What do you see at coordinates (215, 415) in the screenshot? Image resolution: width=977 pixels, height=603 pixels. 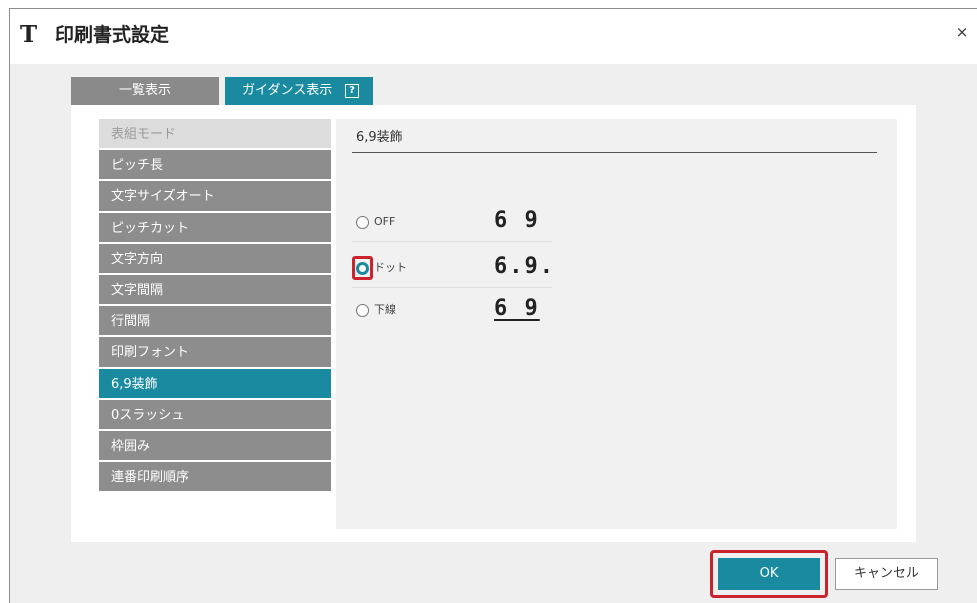 I see `sidebar-item-zero-slash: 0スラッシュ` at bounding box center [215, 415].